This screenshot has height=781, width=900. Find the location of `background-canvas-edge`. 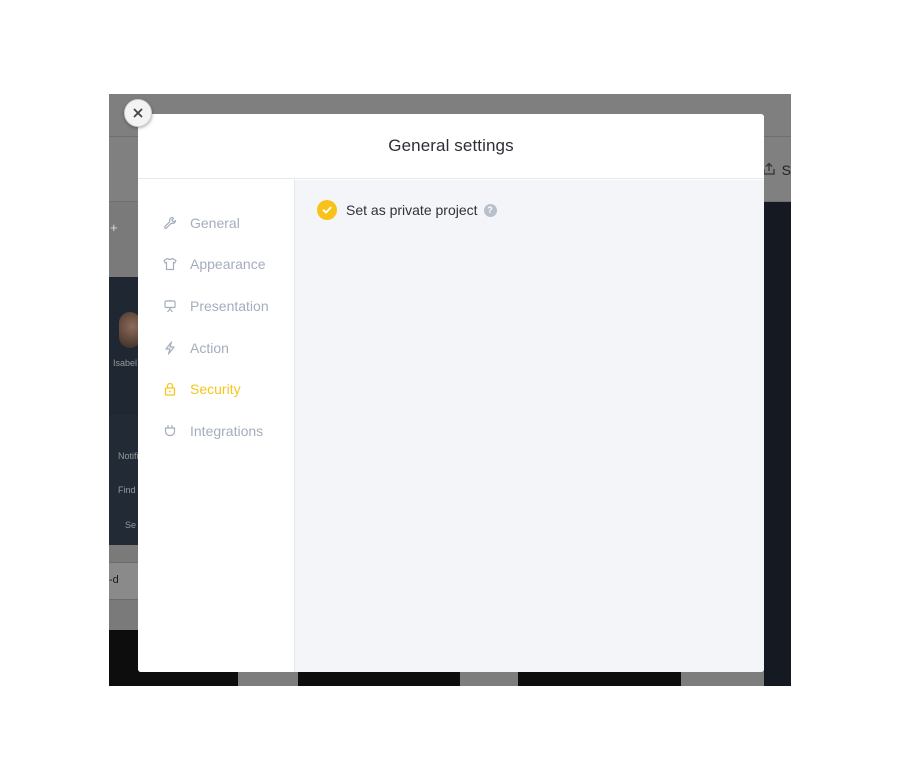

background-canvas-edge is located at coordinates (777, 444).